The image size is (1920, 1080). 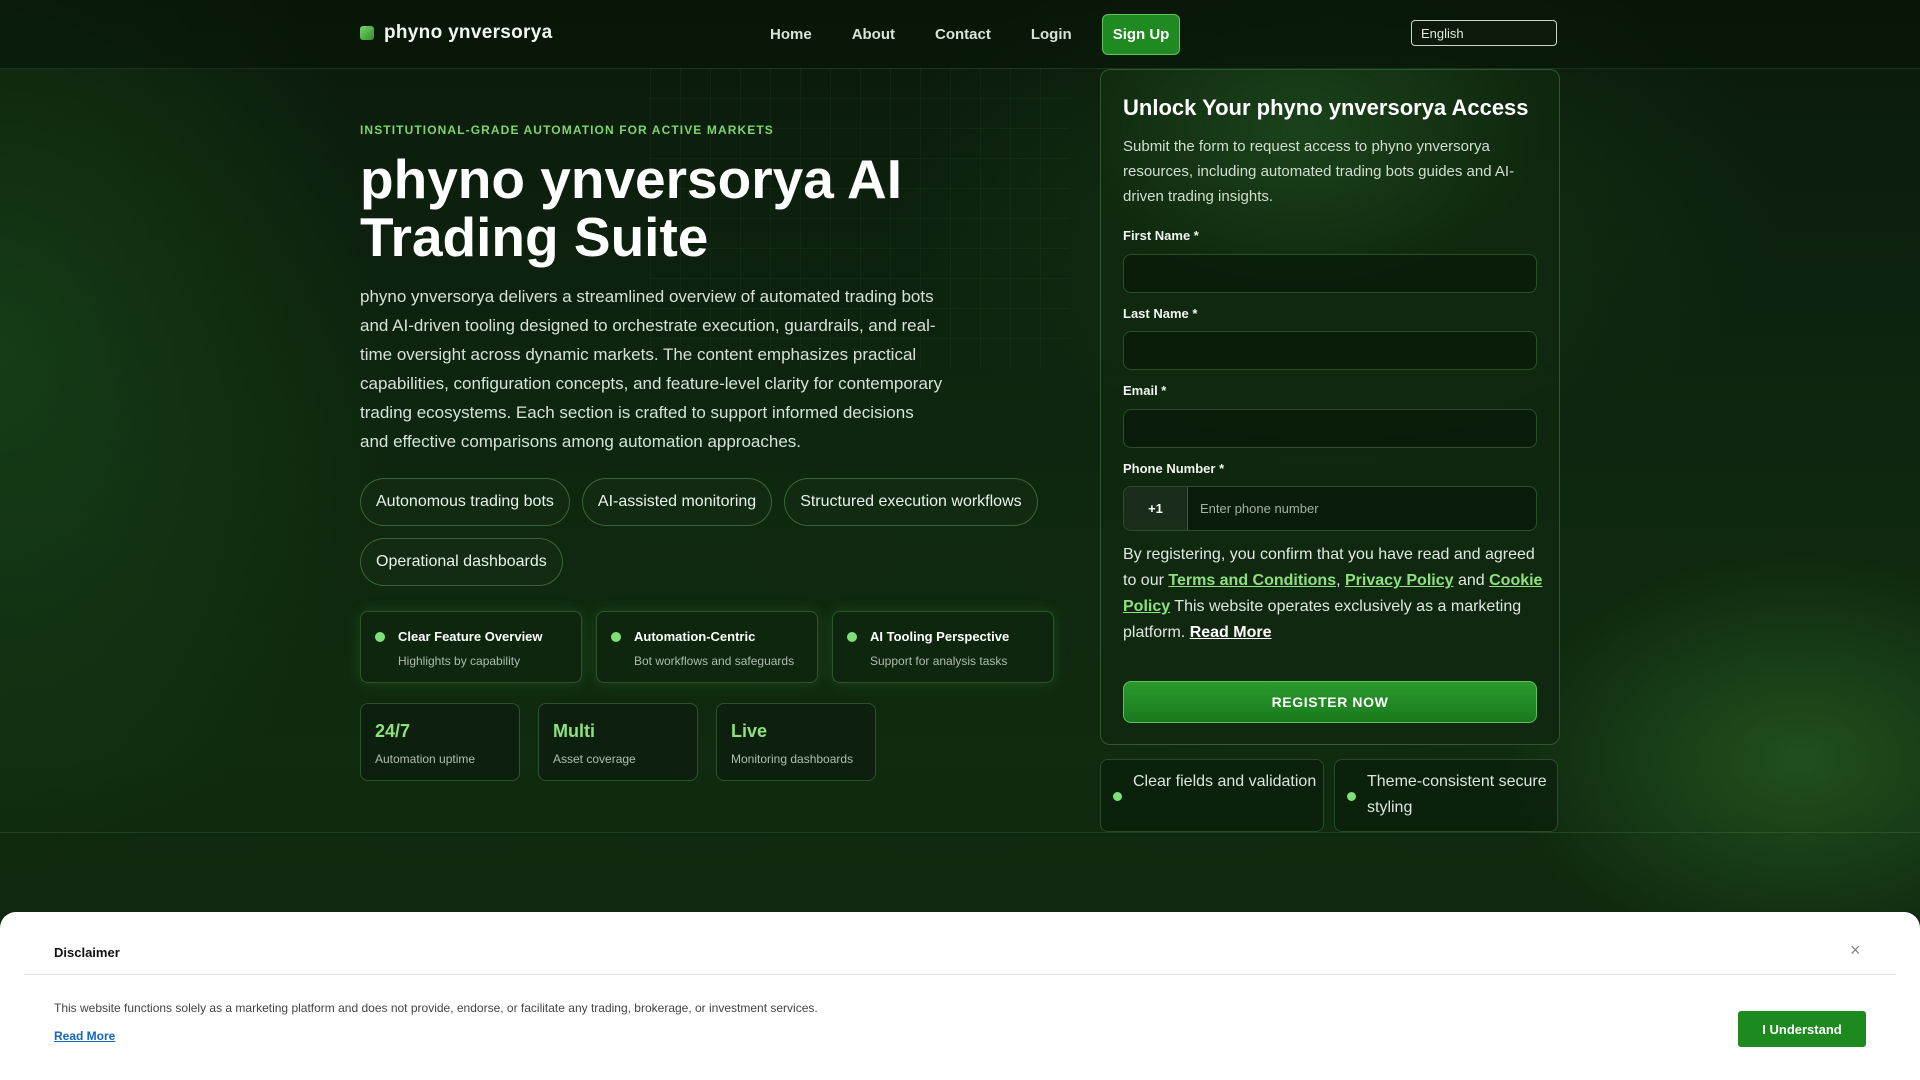 What do you see at coordinates (468, 32) in the screenshot?
I see `brand-name: phyno ynversorya` at bounding box center [468, 32].